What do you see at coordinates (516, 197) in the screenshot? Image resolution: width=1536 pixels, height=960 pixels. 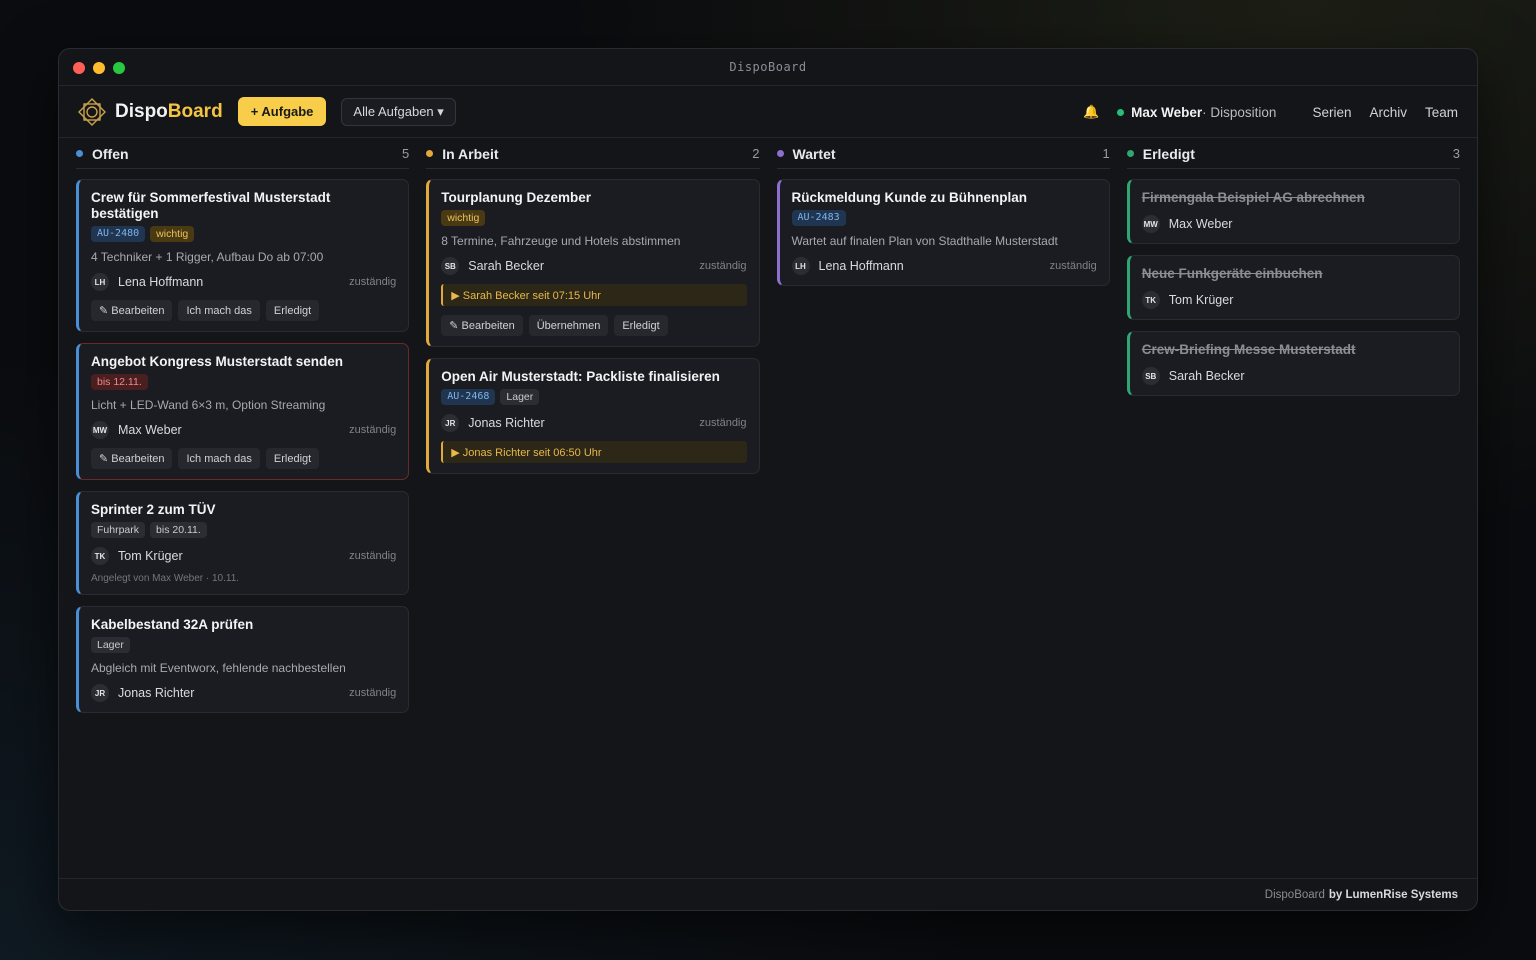 I see `task-title: Tourplanung Dezember` at bounding box center [516, 197].